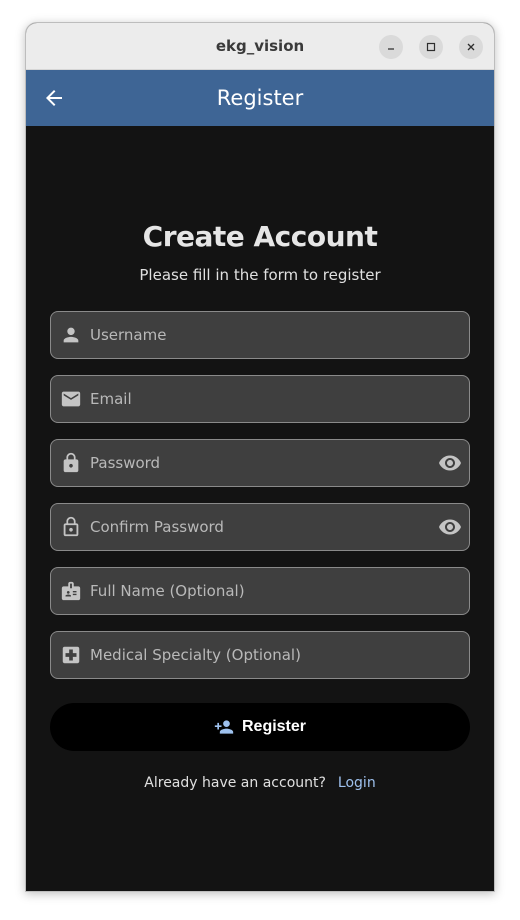 The image size is (520, 920). Describe the element at coordinates (274, 726) in the screenshot. I see `register-button-label: Register` at that location.